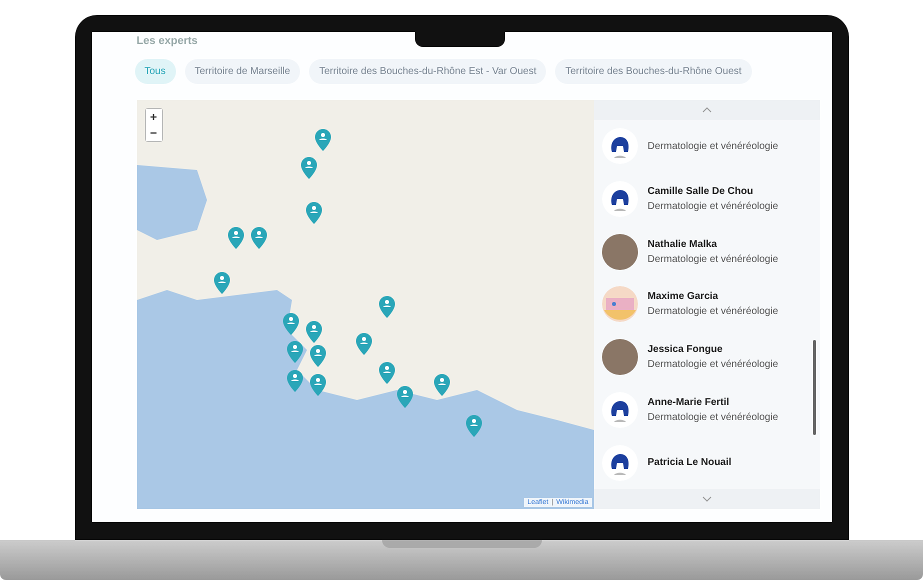 This screenshot has height=580, width=923. Describe the element at coordinates (620, 304) in the screenshot. I see `skin-illustration` at that location.